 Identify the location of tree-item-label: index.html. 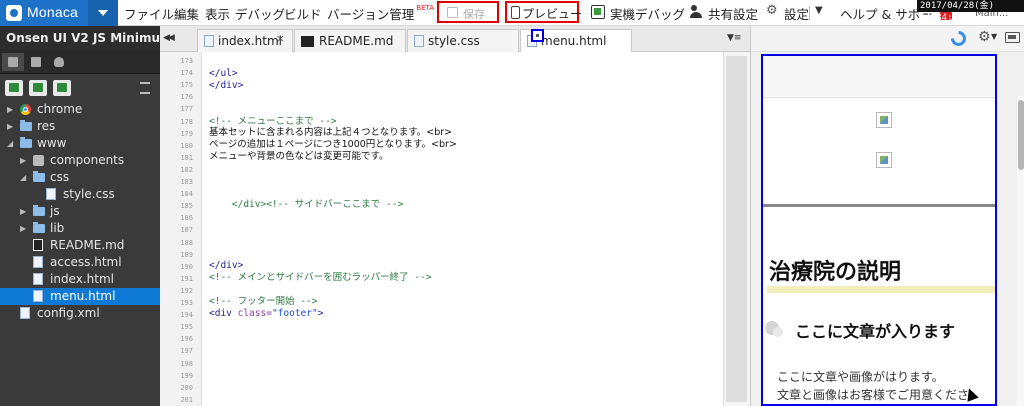
(82, 279).